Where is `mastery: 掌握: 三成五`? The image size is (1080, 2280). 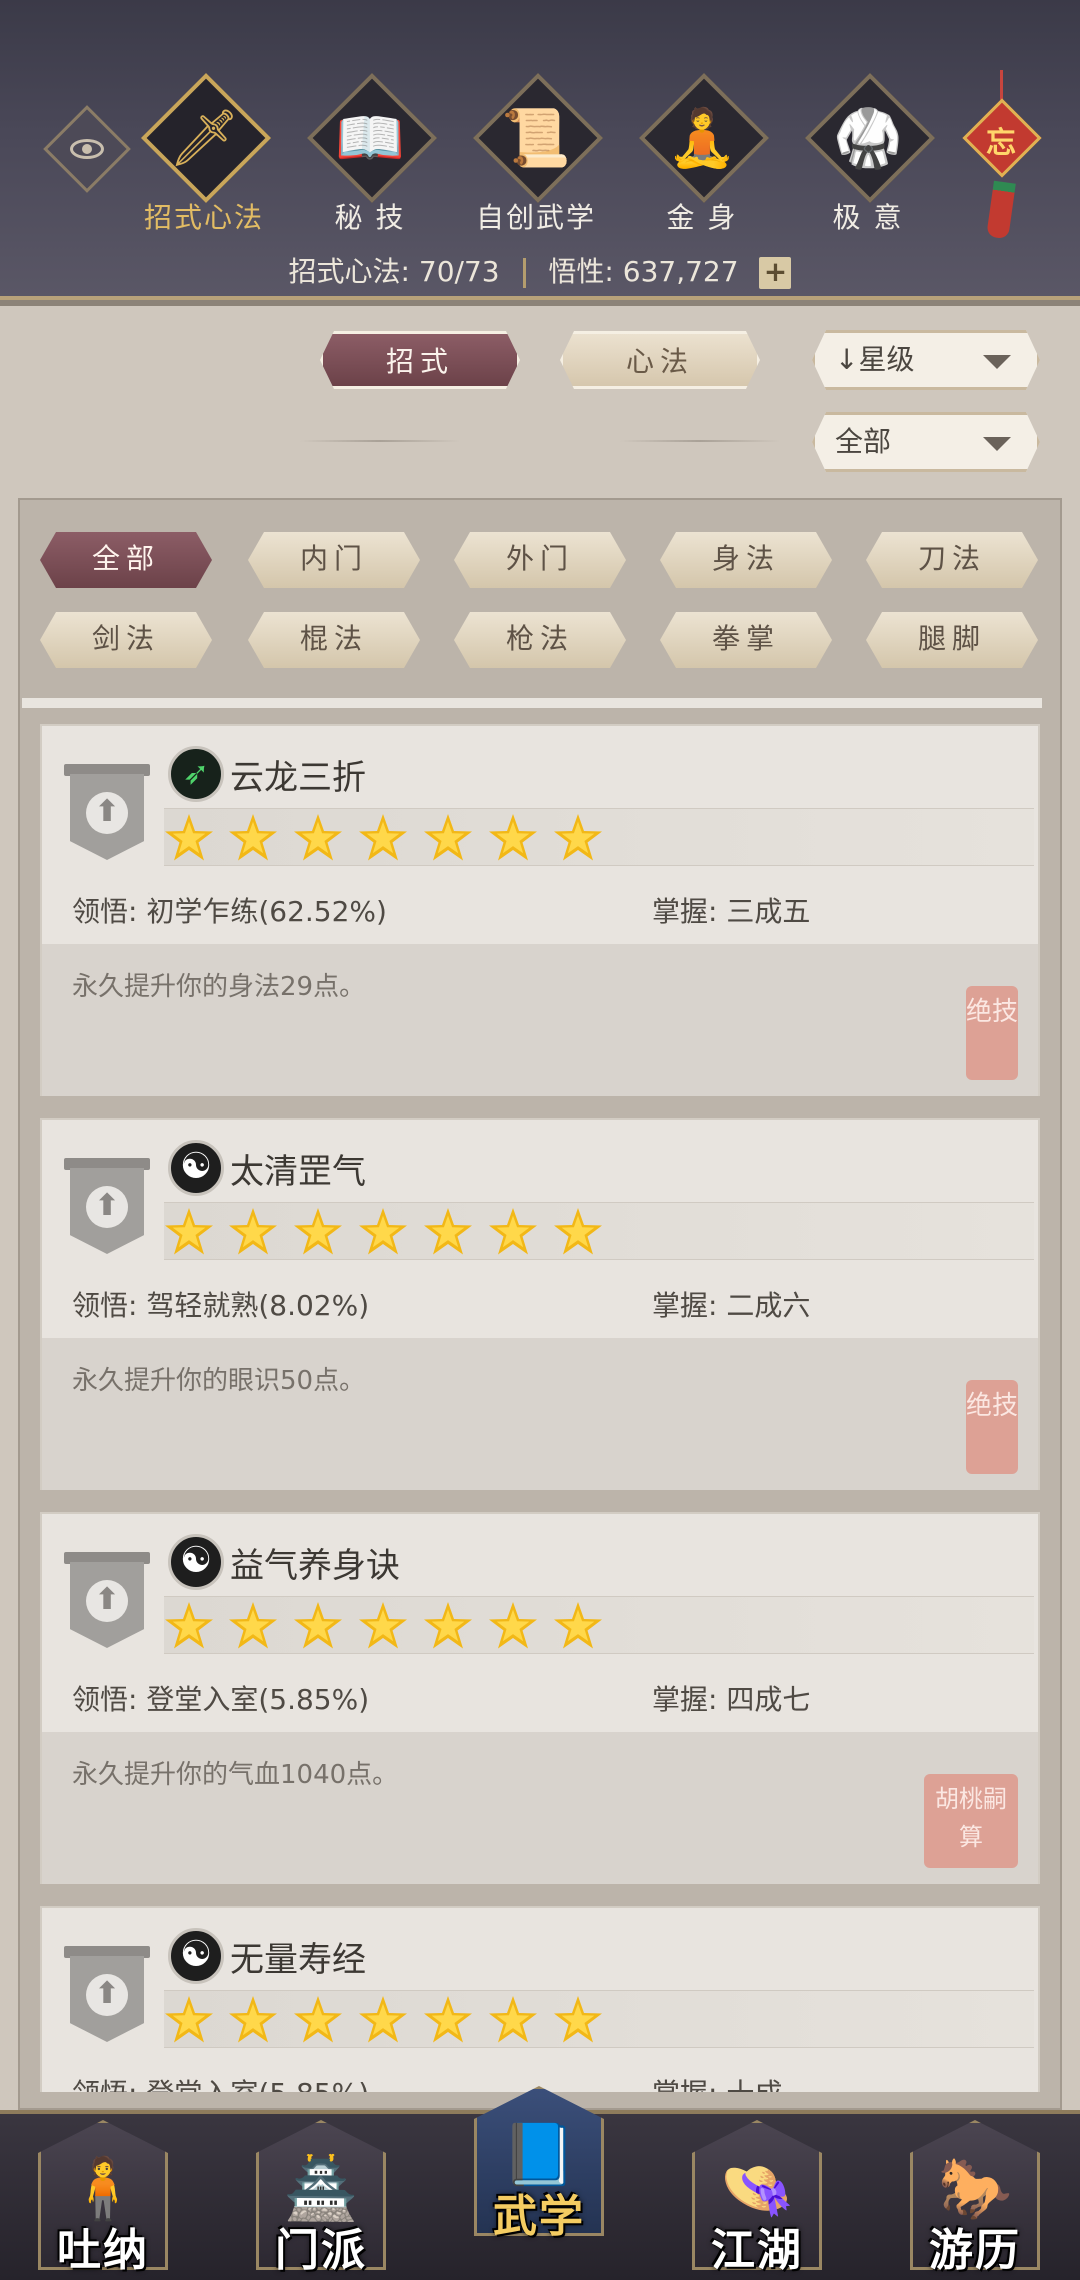 mastery: 掌握: 三成五 is located at coordinates (731, 910).